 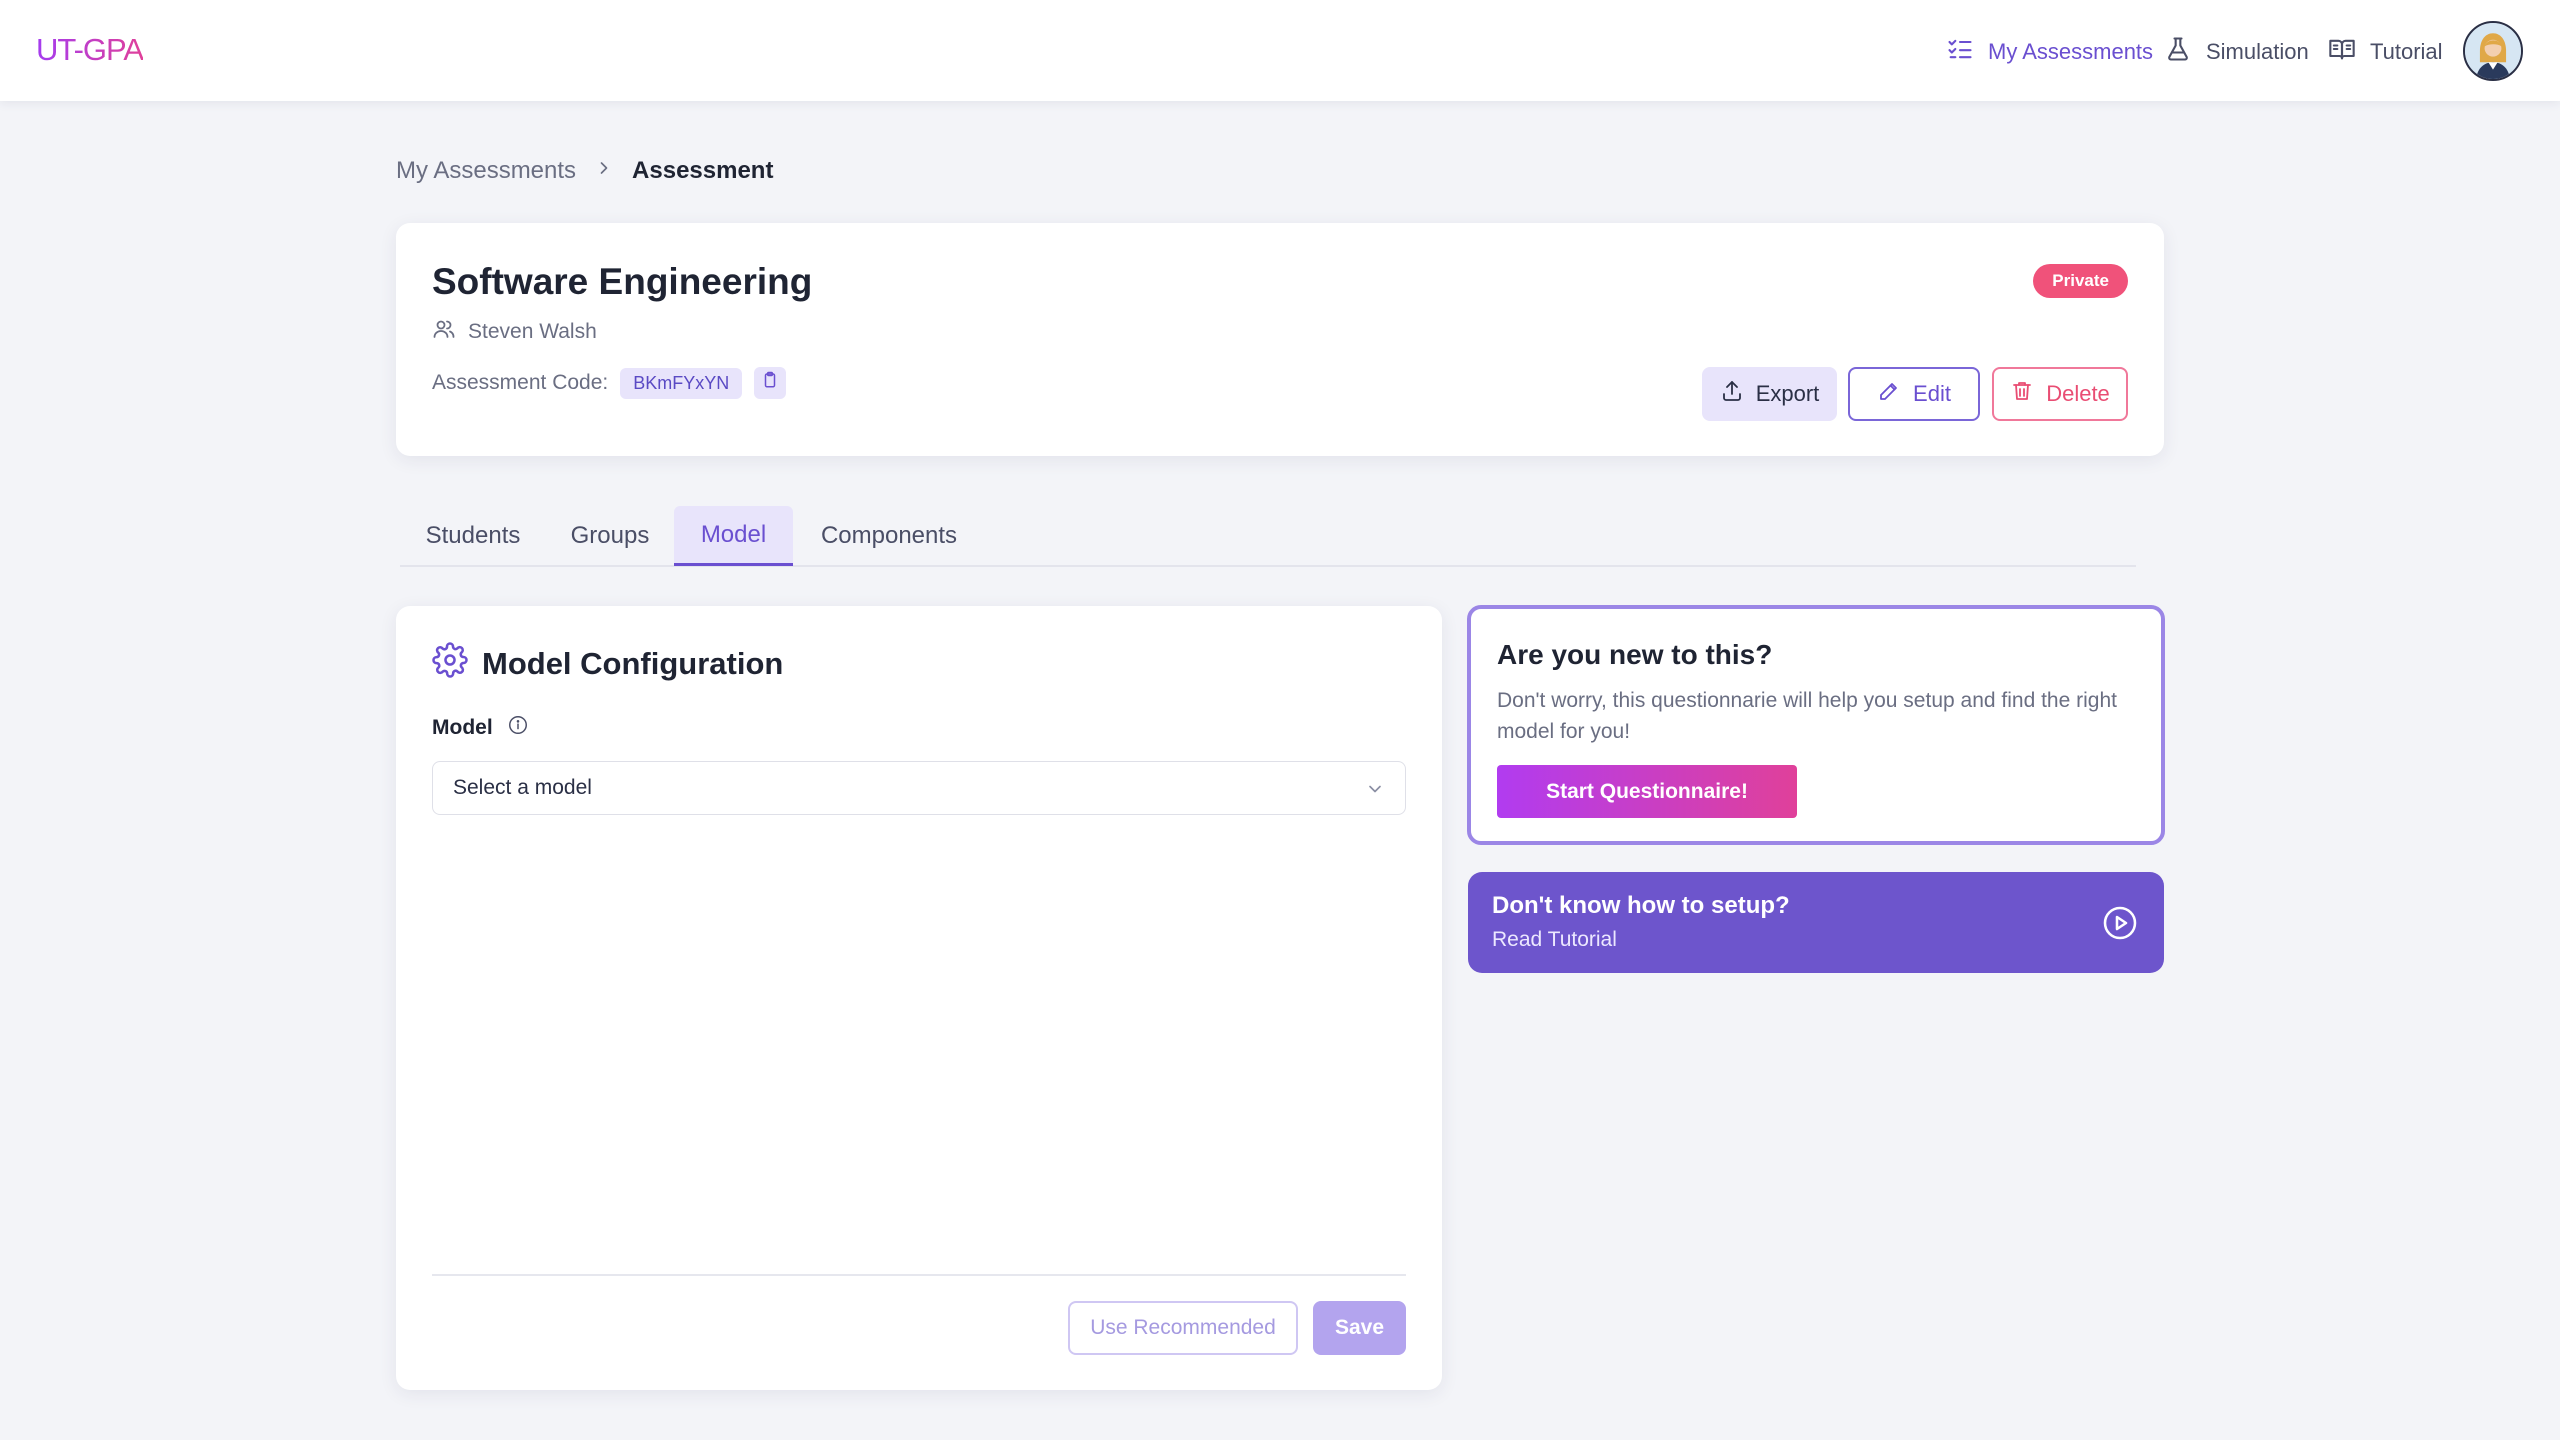 I want to click on copy-code-button, so click(x=770, y=383).